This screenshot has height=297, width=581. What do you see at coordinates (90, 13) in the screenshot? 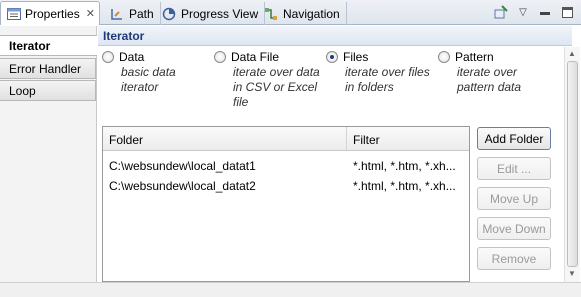
I see `close-icon: ✕` at bounding box center [90, 13].